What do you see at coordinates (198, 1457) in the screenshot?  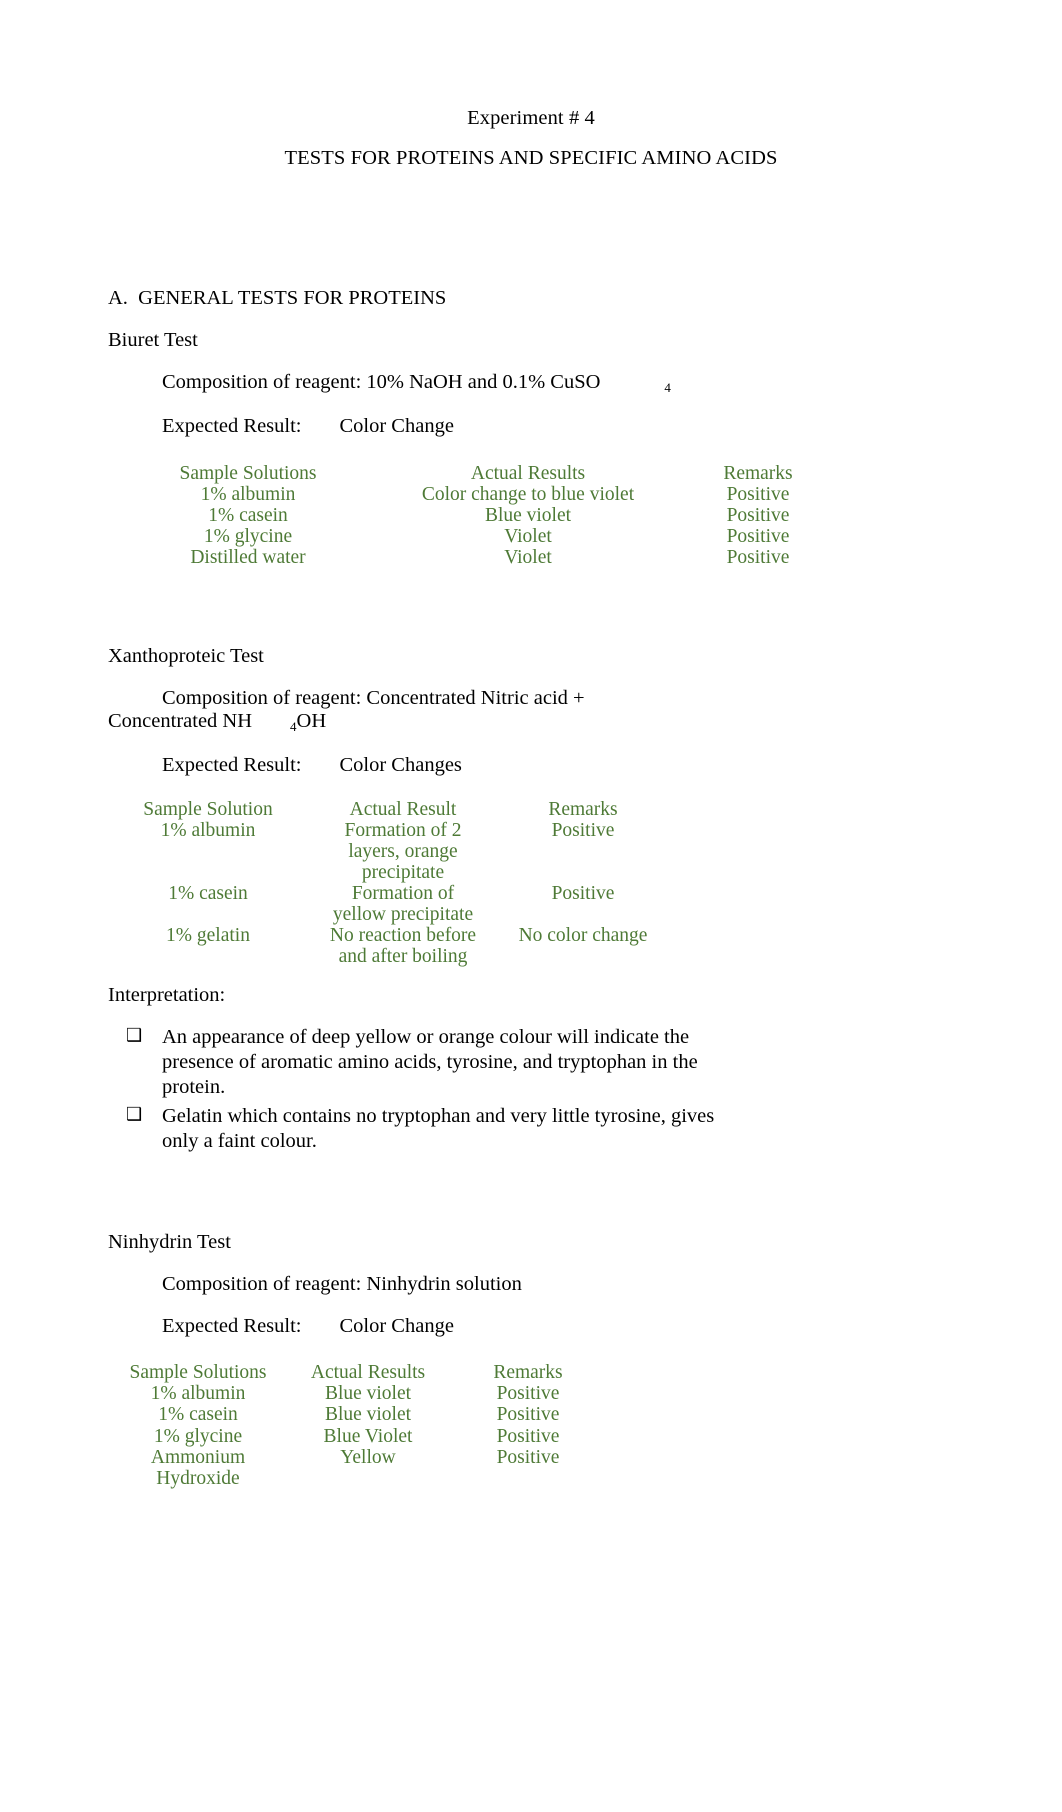 I see `cell-sample-line1: Ammonium` at bounding box center [198, 1457].